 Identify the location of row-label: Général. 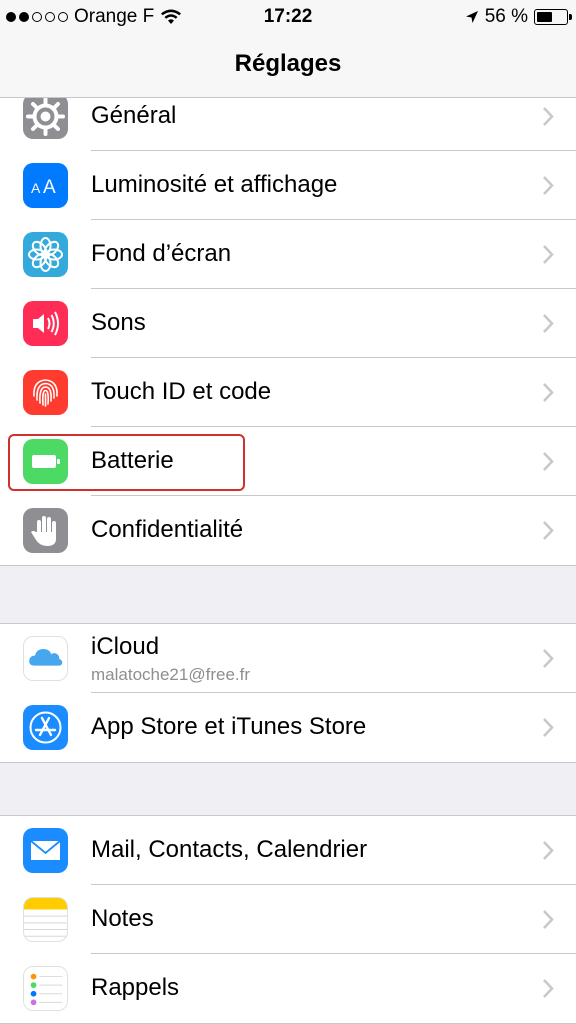
(134, 115).